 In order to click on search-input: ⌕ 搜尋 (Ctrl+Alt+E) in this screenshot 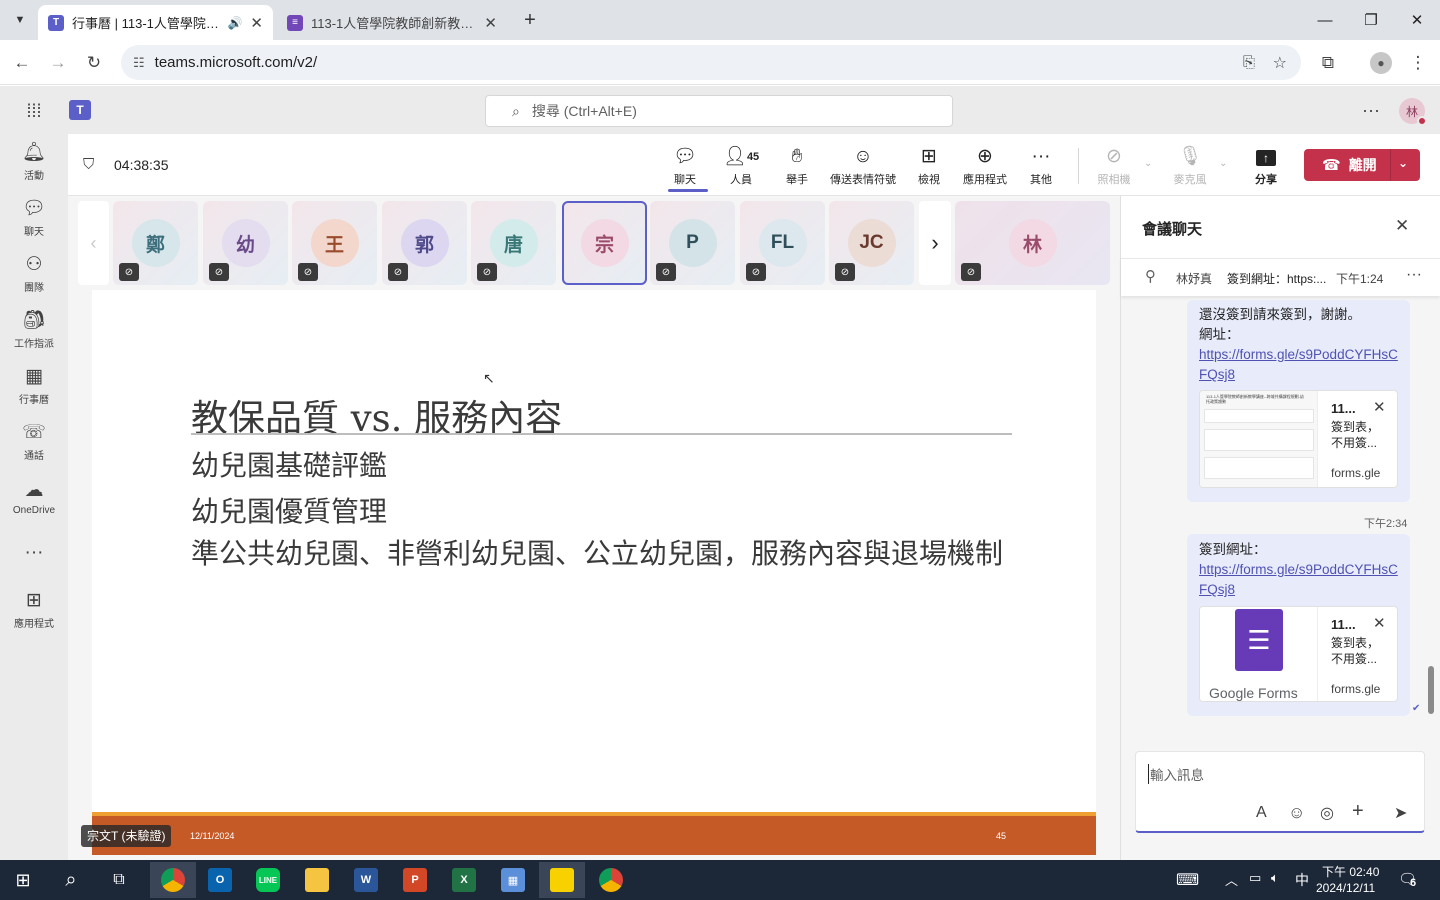, I will do `click(719, 111)`.